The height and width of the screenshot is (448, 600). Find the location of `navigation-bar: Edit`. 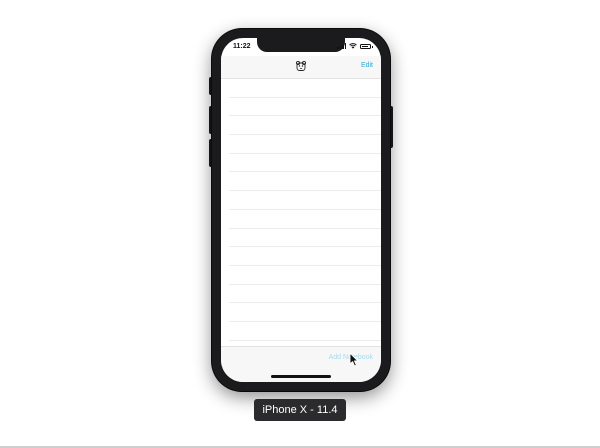

navigation-bar: Edit is located at coordinates (301, 67).